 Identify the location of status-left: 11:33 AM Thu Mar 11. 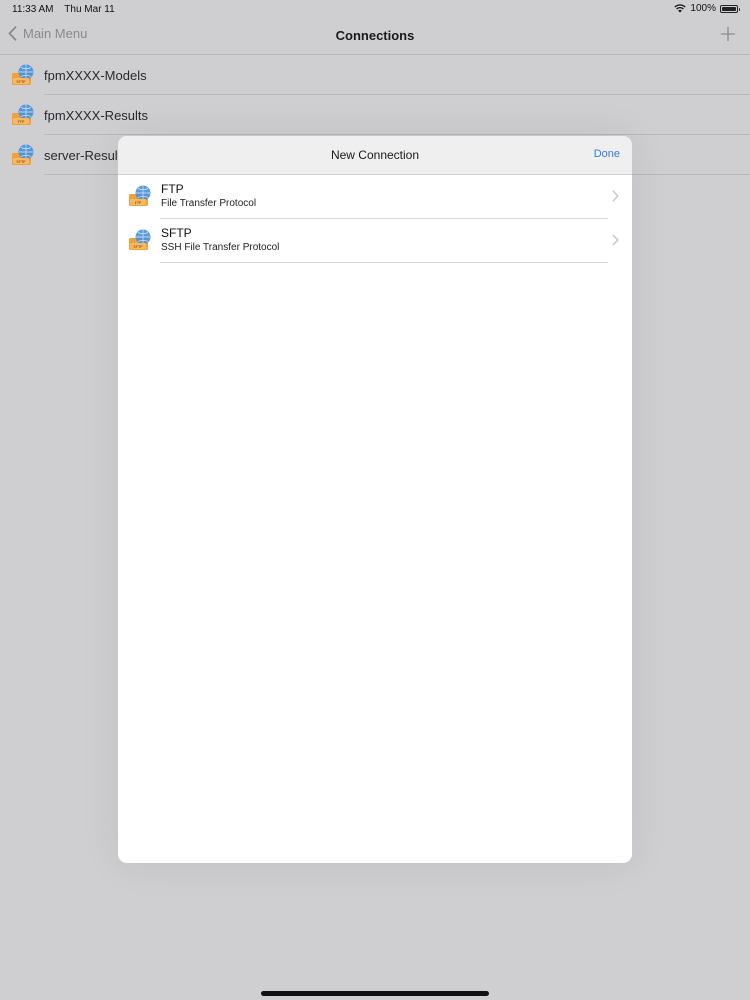
(63, 9).